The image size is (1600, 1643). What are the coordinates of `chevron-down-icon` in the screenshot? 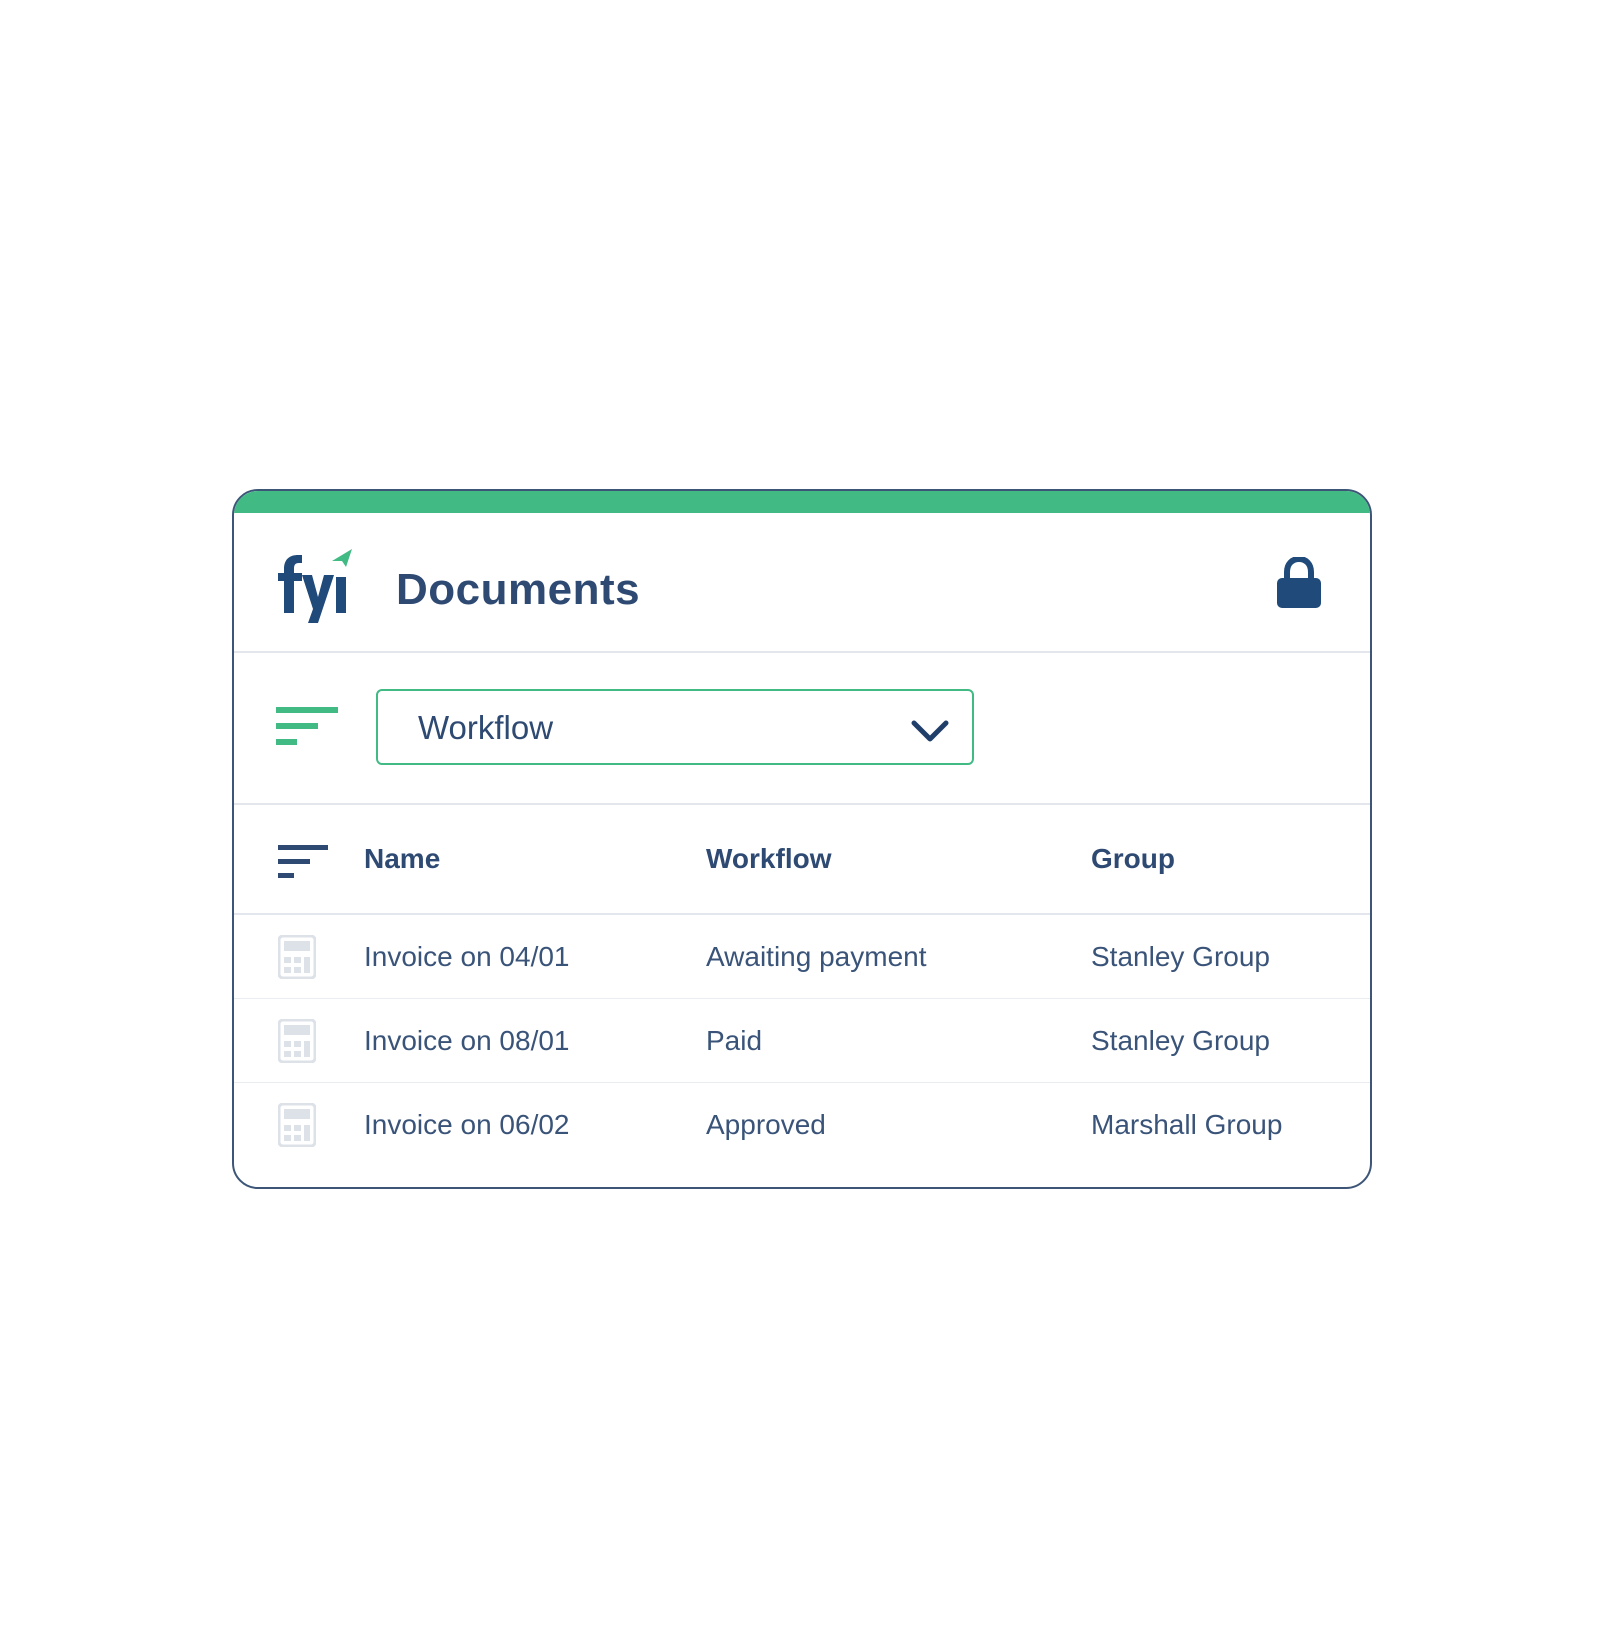 It's located at (930, 731).